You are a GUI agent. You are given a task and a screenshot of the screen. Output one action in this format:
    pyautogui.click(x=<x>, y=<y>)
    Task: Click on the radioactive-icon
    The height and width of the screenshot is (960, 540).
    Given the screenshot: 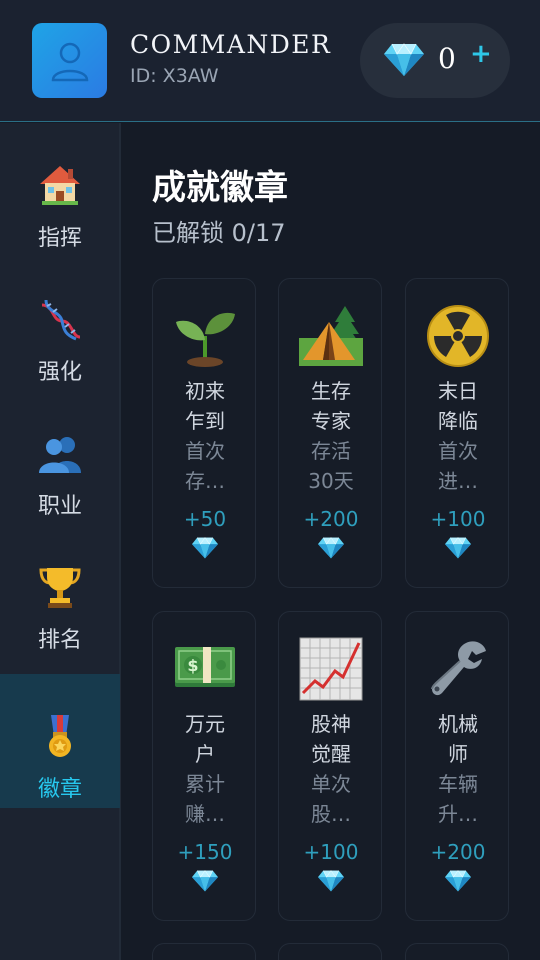 What is the action you would take?
    pyautogui.click(x=458, y=336)
    